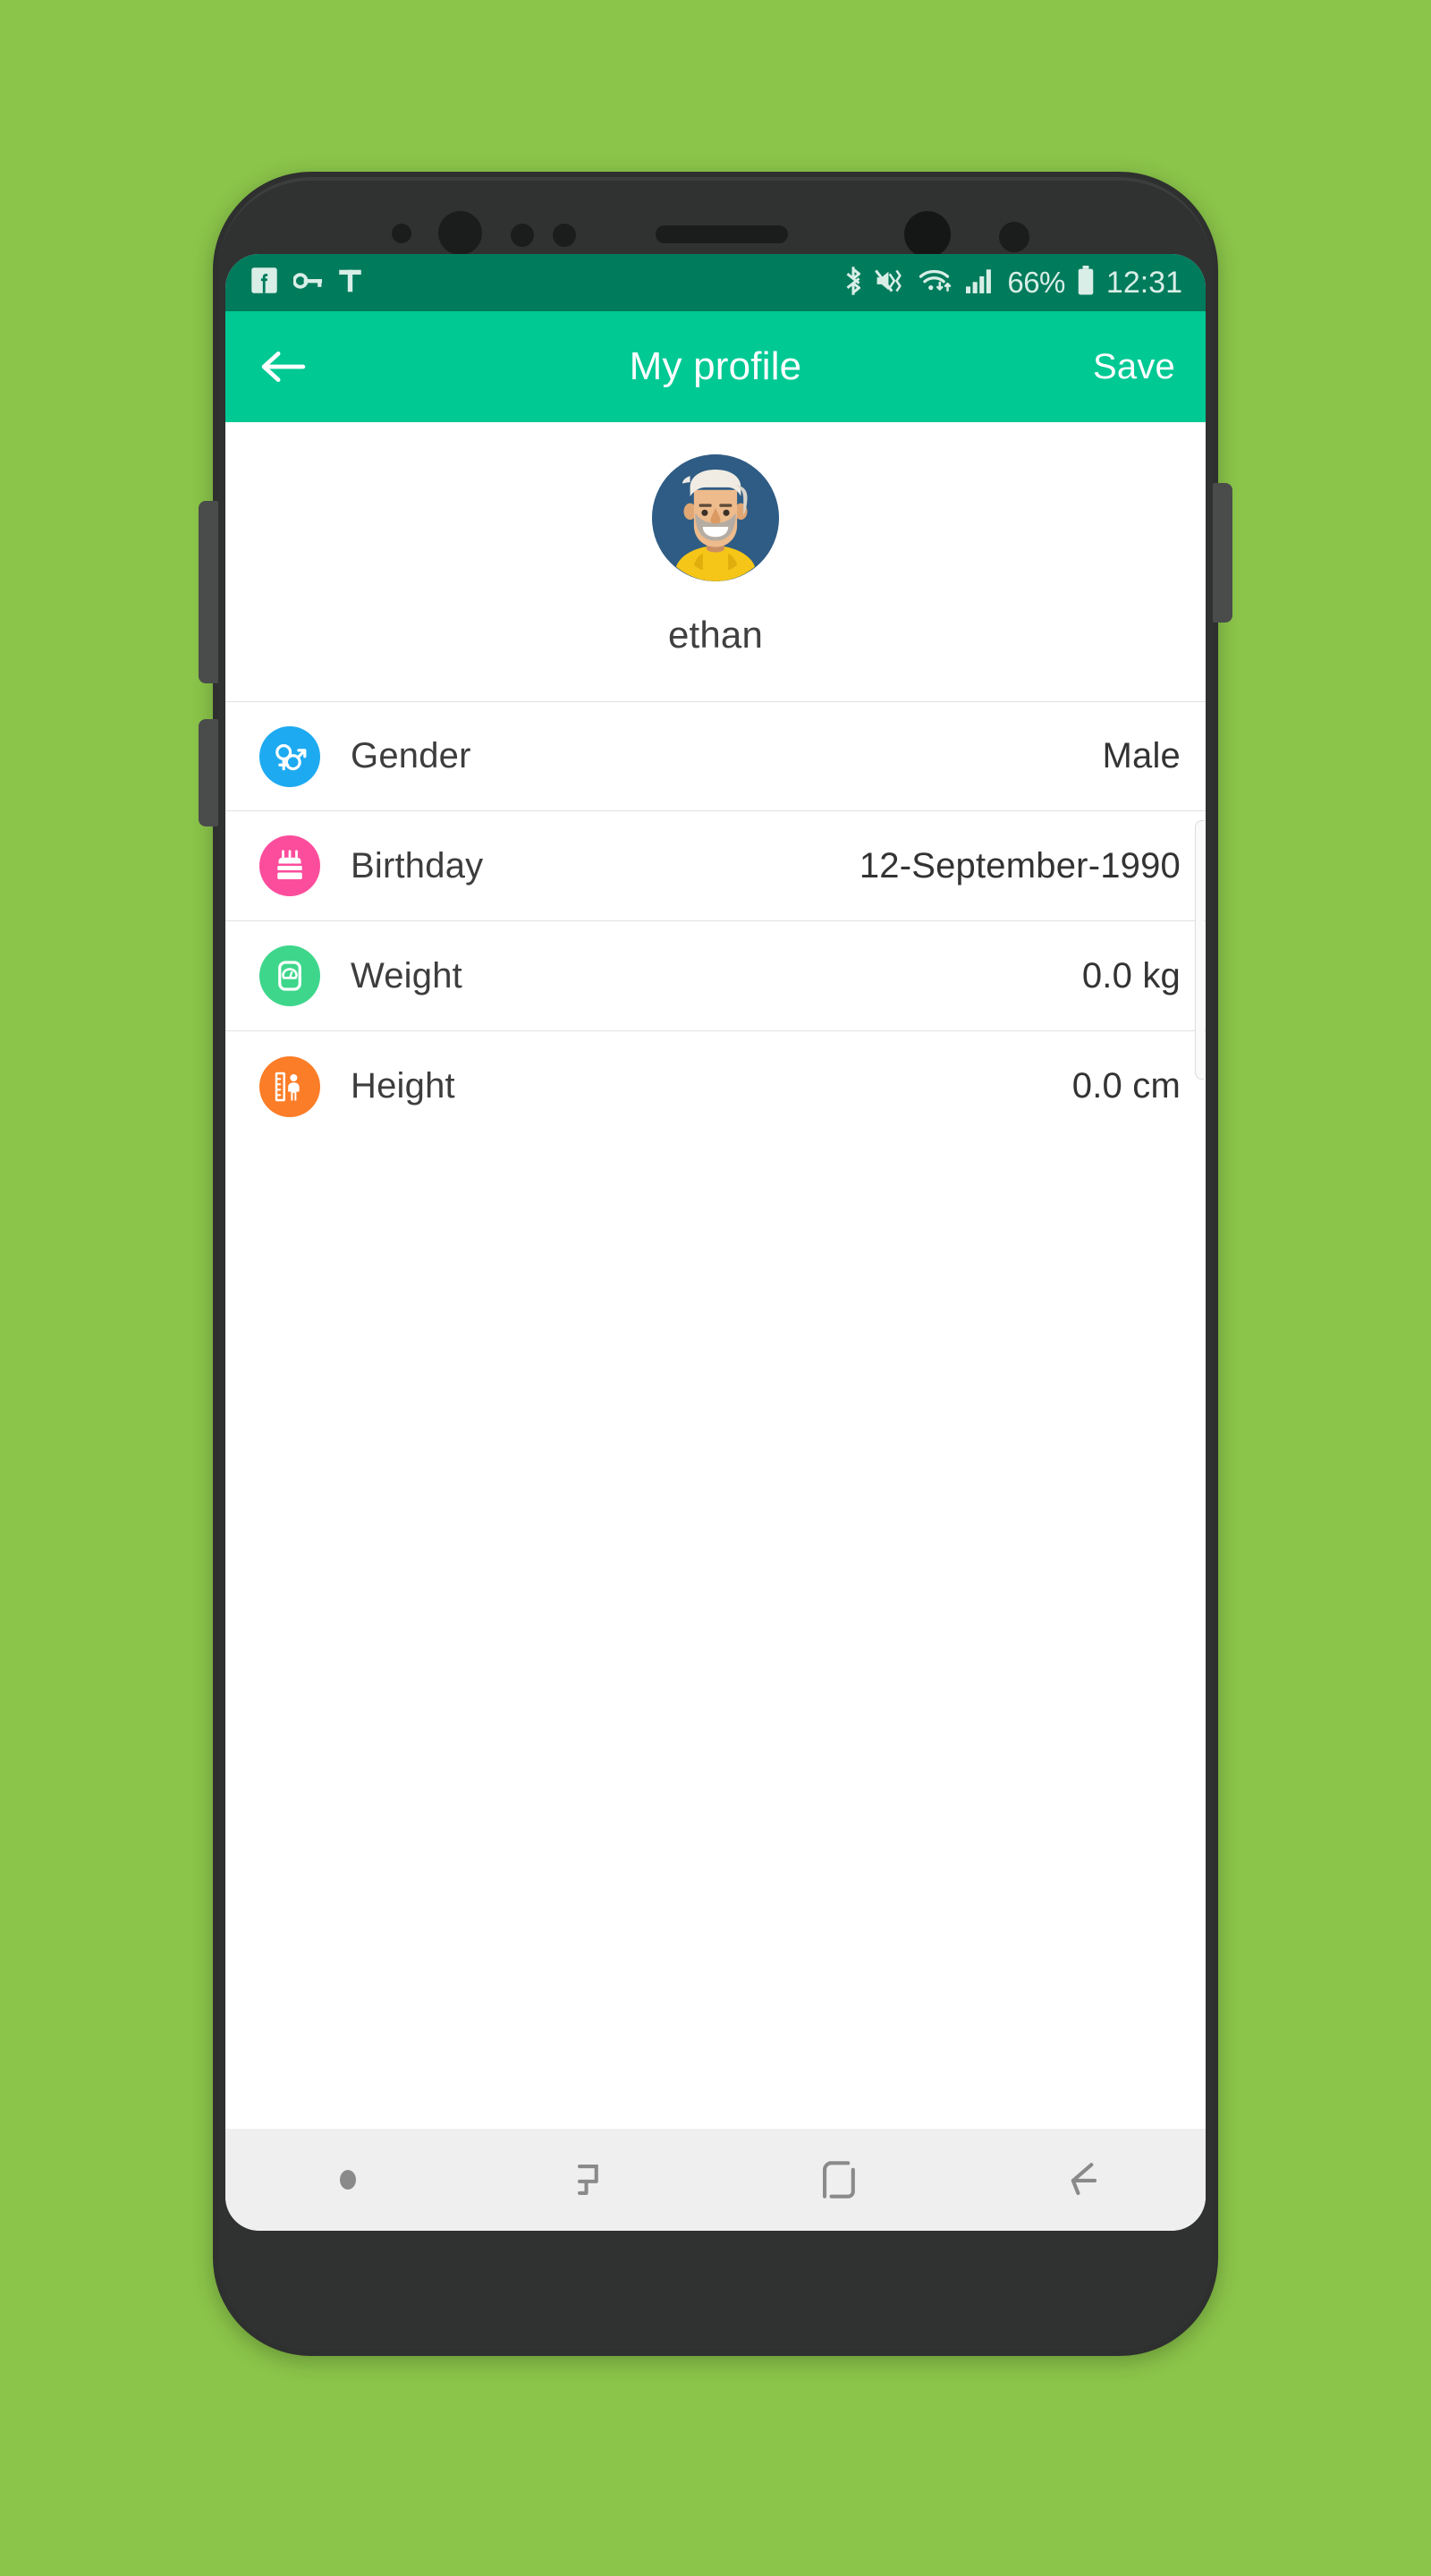 This screenshot has width=1431, height=2576. Describe the element at coordinates (411, 755) in the screenshot. I see `field-label-gender: Gender` at that location.